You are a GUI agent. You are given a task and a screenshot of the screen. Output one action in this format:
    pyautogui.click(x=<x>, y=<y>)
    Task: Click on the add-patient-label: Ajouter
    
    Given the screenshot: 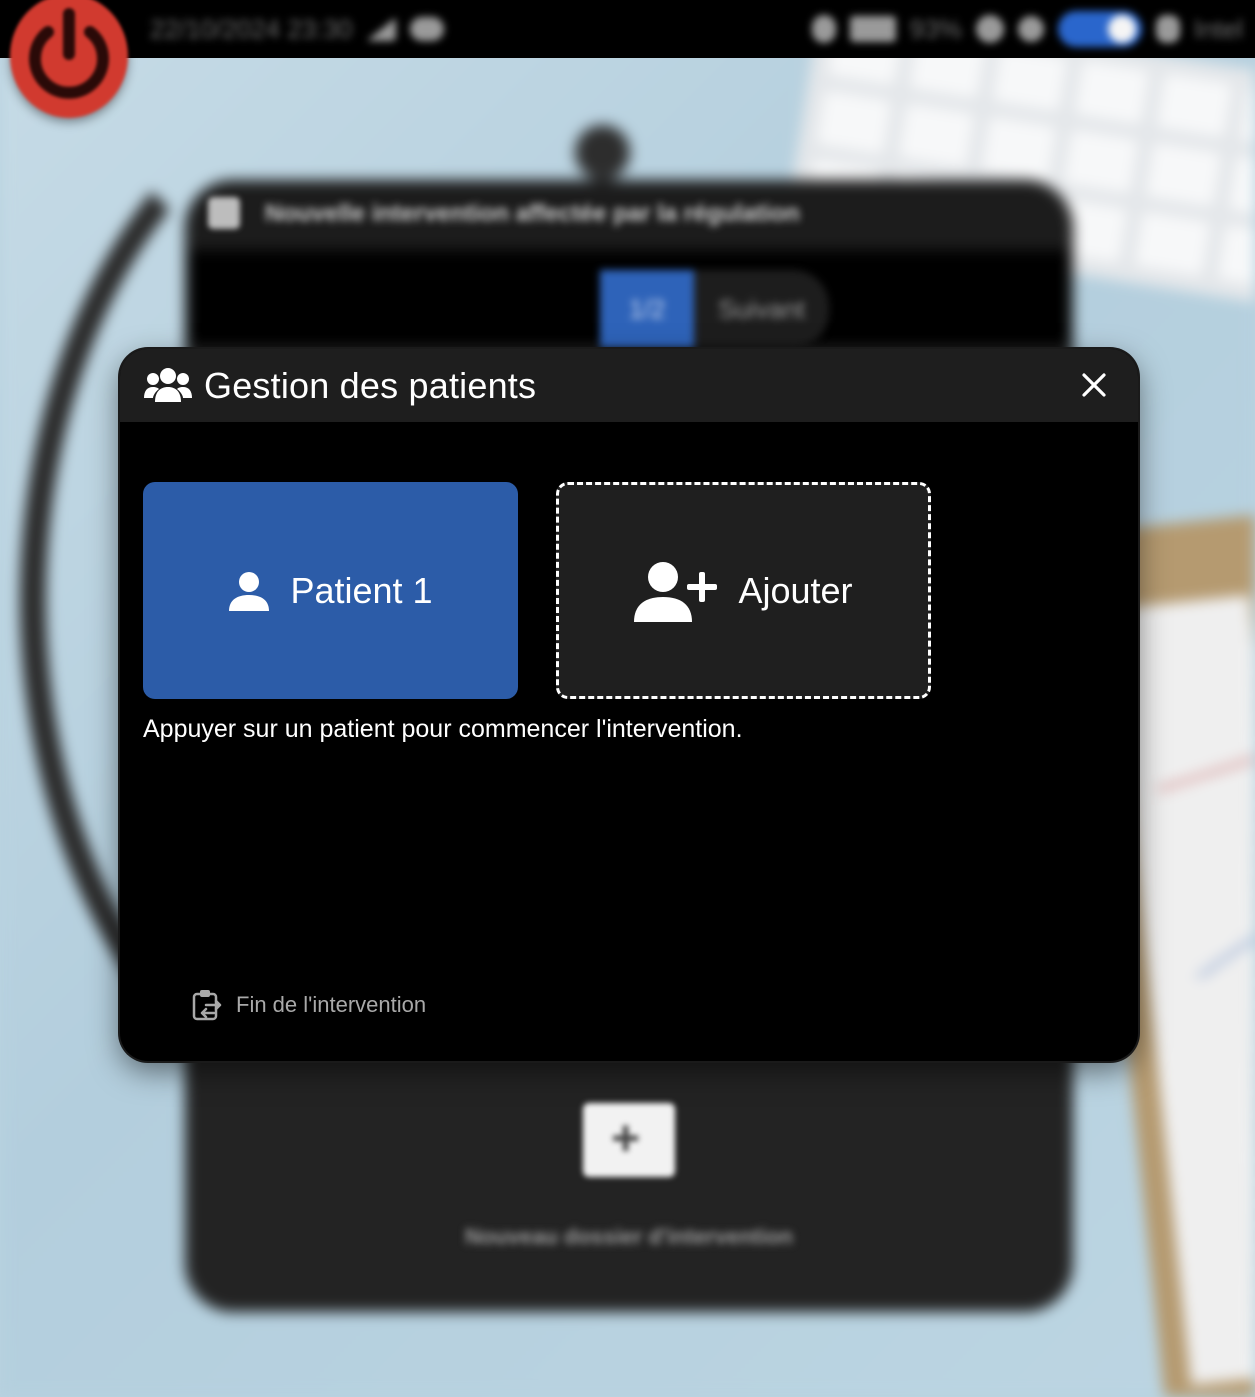 What is the action you would take?
    pyautogui.click(x=795, y=590)
    